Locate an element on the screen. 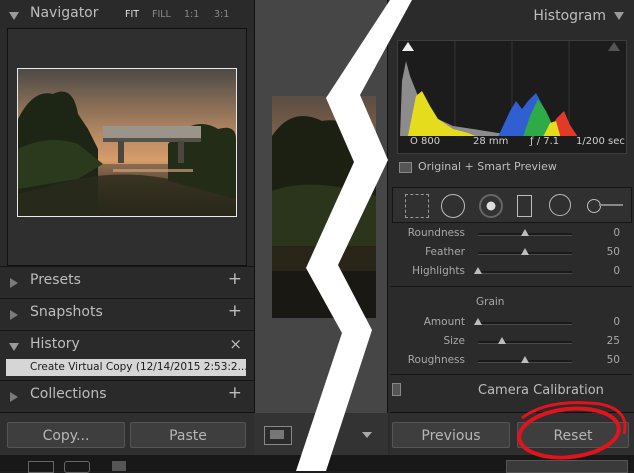 Image resolution: width=634 pixels, height=473 pixels. loupe-view-icon is located at coordinates (278, 435).